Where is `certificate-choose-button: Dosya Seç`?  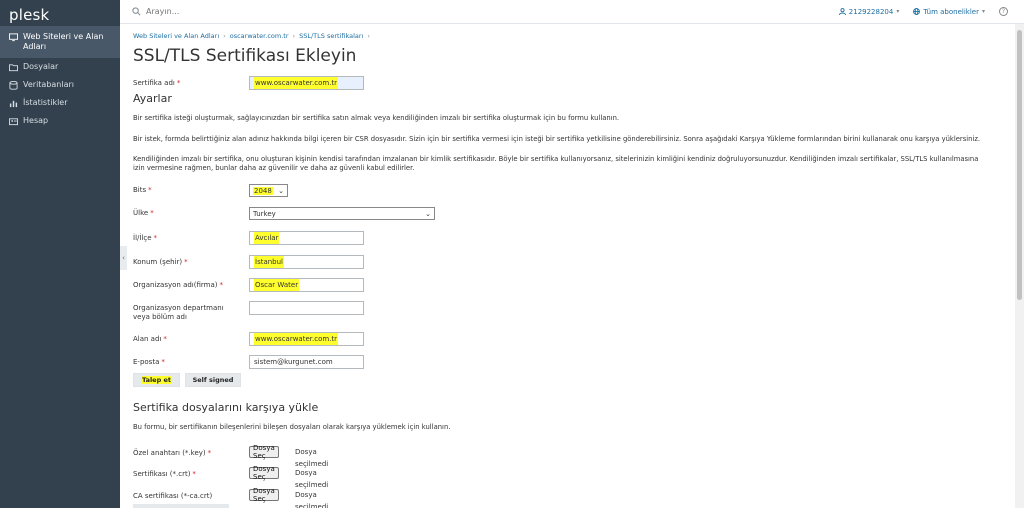
certificate-choose-button: Dosya Seç is located at coordinates (264, 473).